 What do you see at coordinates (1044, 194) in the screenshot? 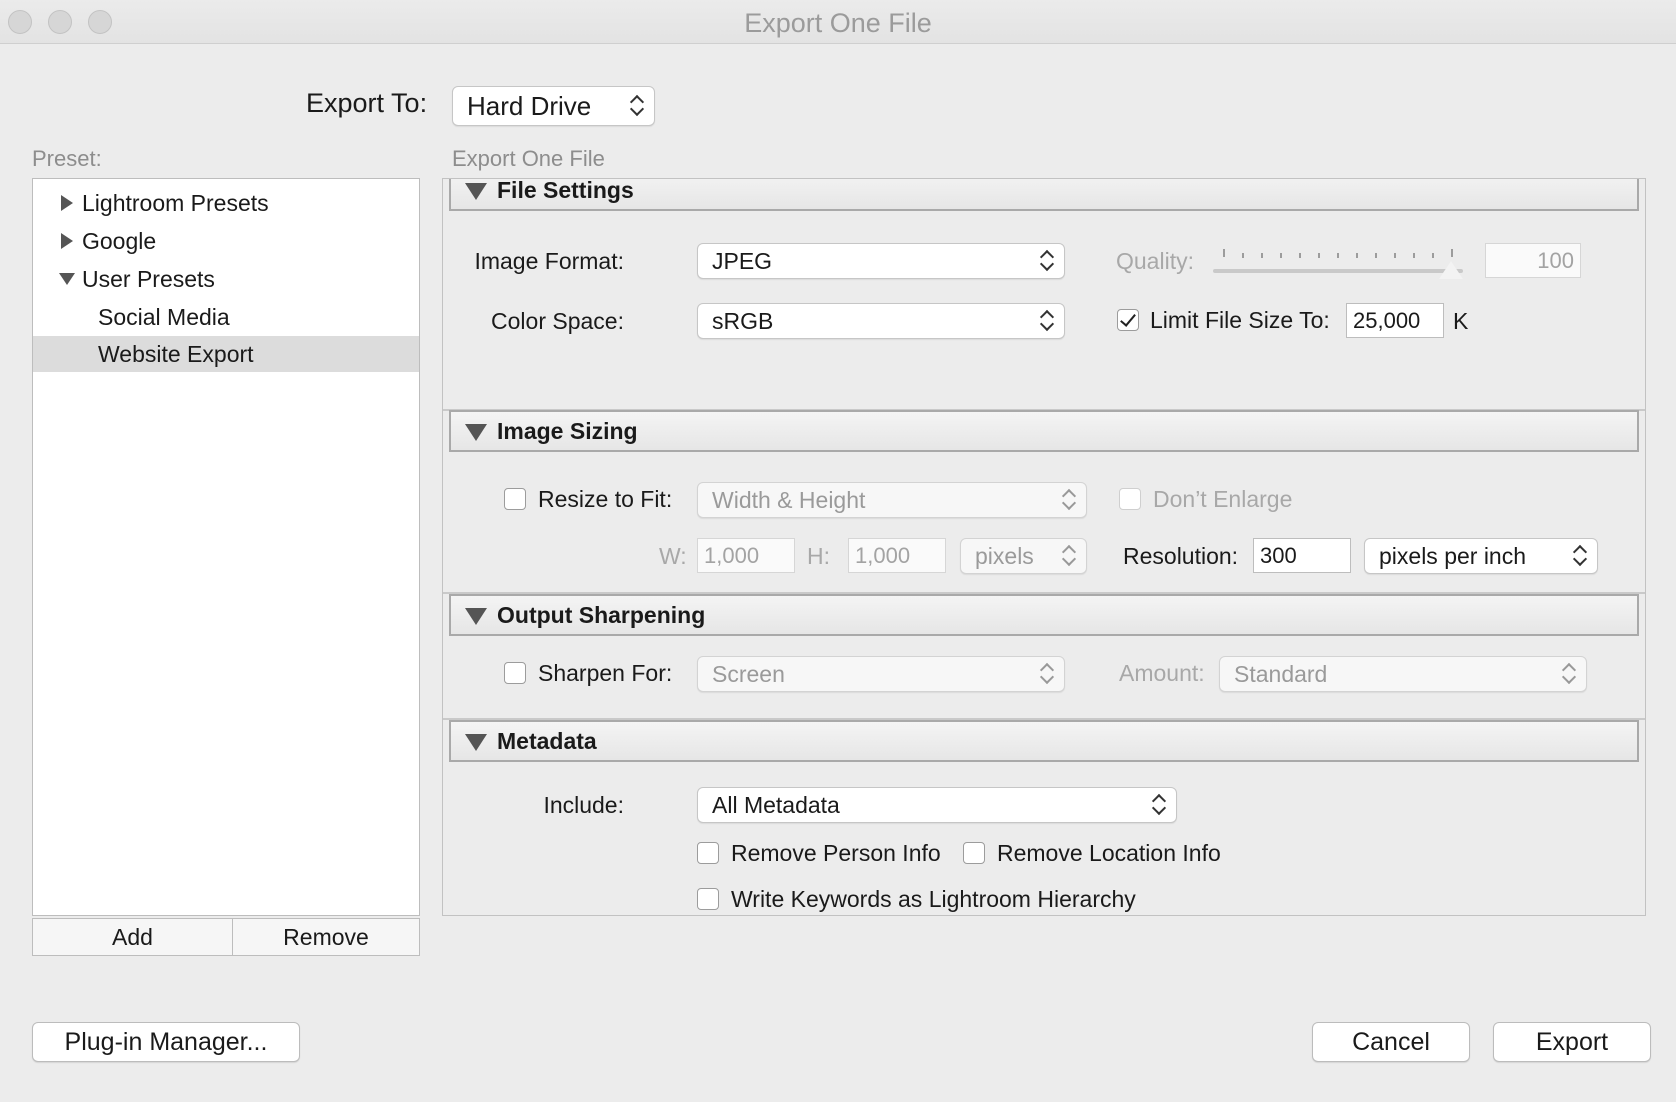
I see `section-header-file-settings: File Settings` at bounding box center [1044, 194].